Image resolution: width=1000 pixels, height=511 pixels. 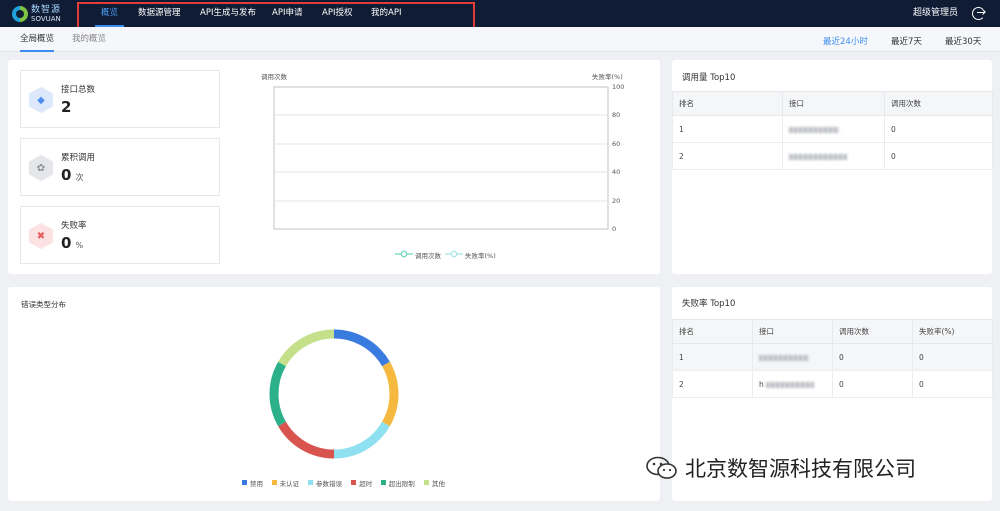 I want to click on legend-label-5: 其他, so click(x=438, y=483).